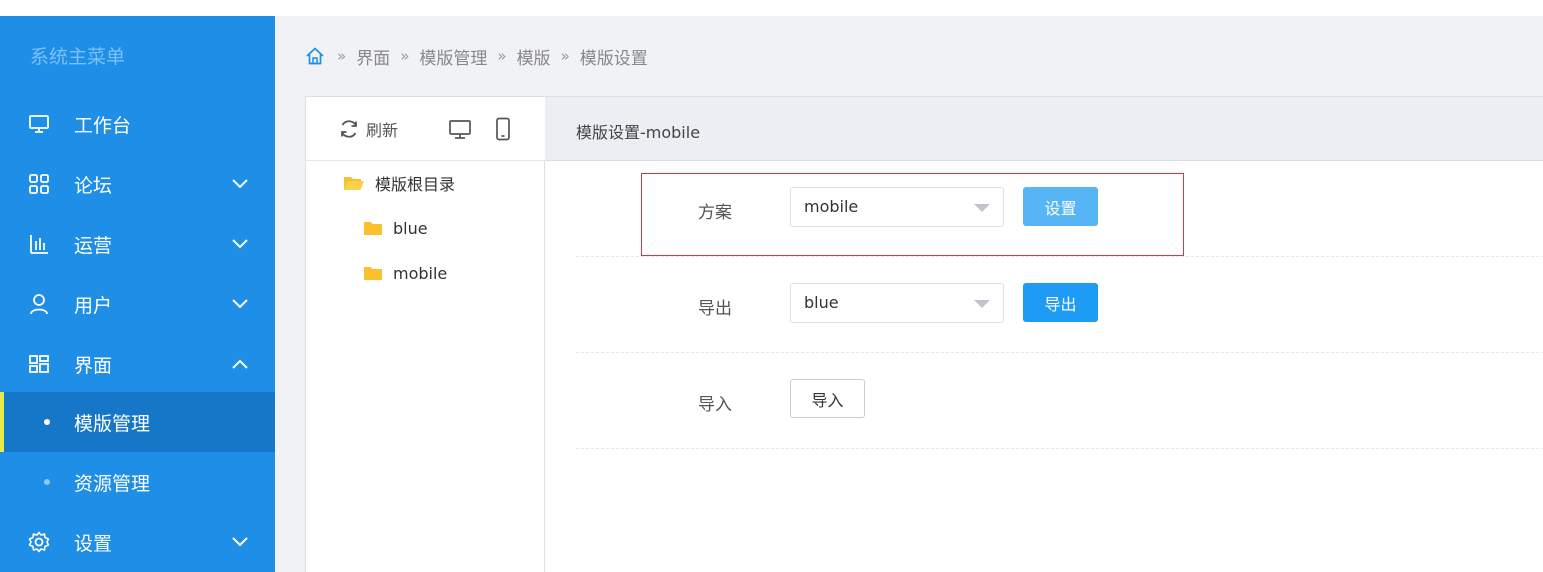 The width and height of the screenshot is (1543, 572). I want to click on sidebar-subitem-template-management: 模版管理, so click(137, 422).